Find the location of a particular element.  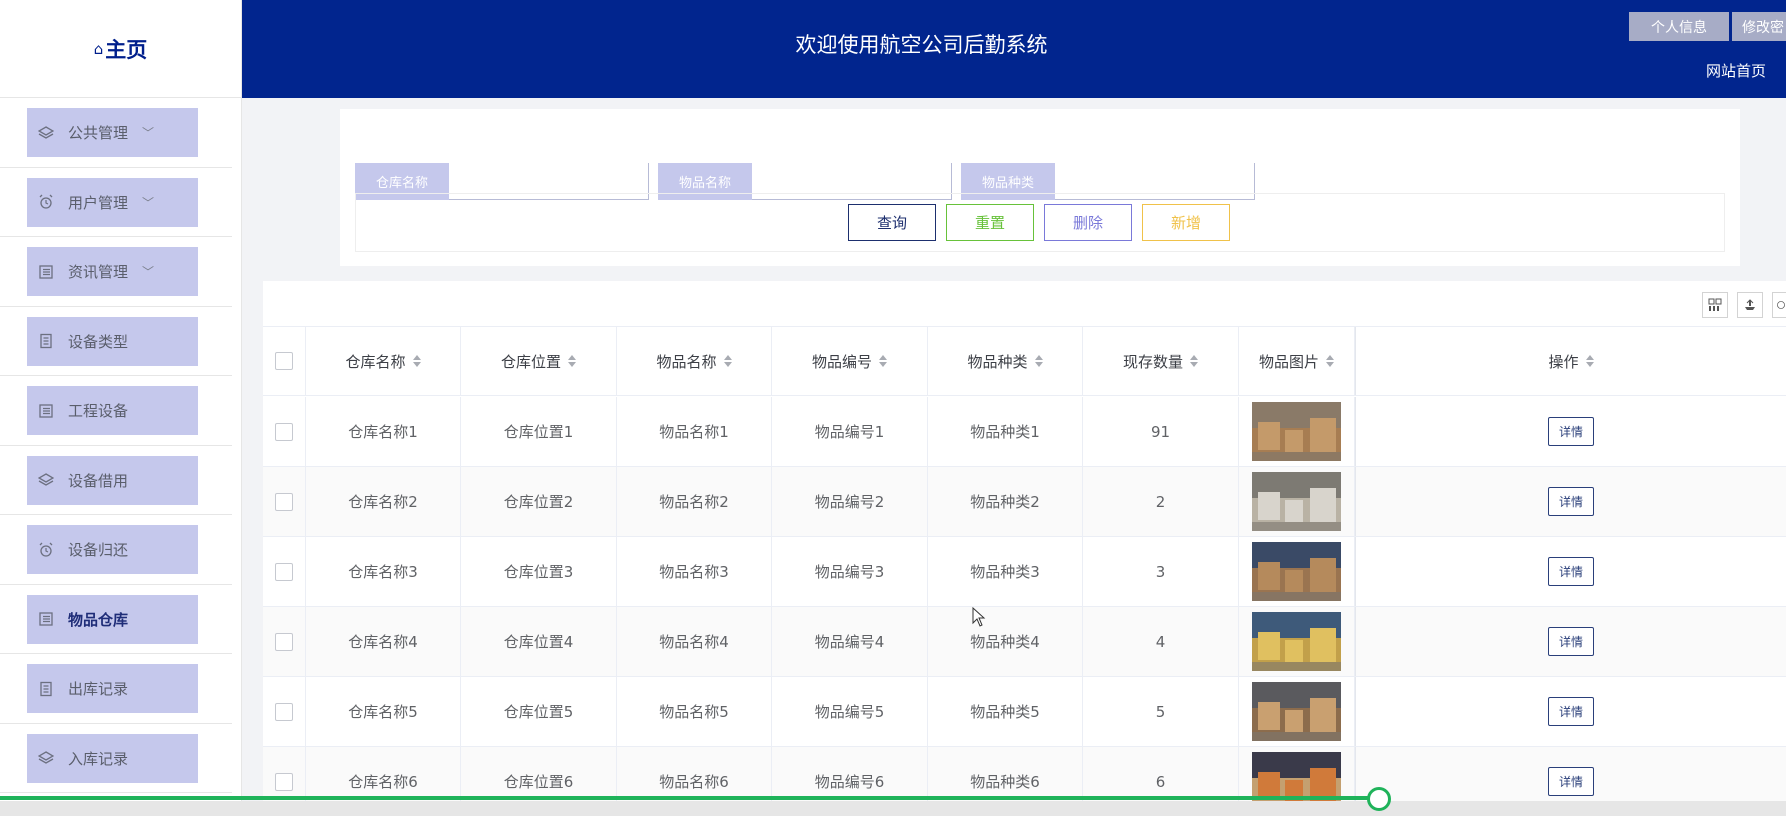

select-all-checkbox is located at coordinates (284, 361).